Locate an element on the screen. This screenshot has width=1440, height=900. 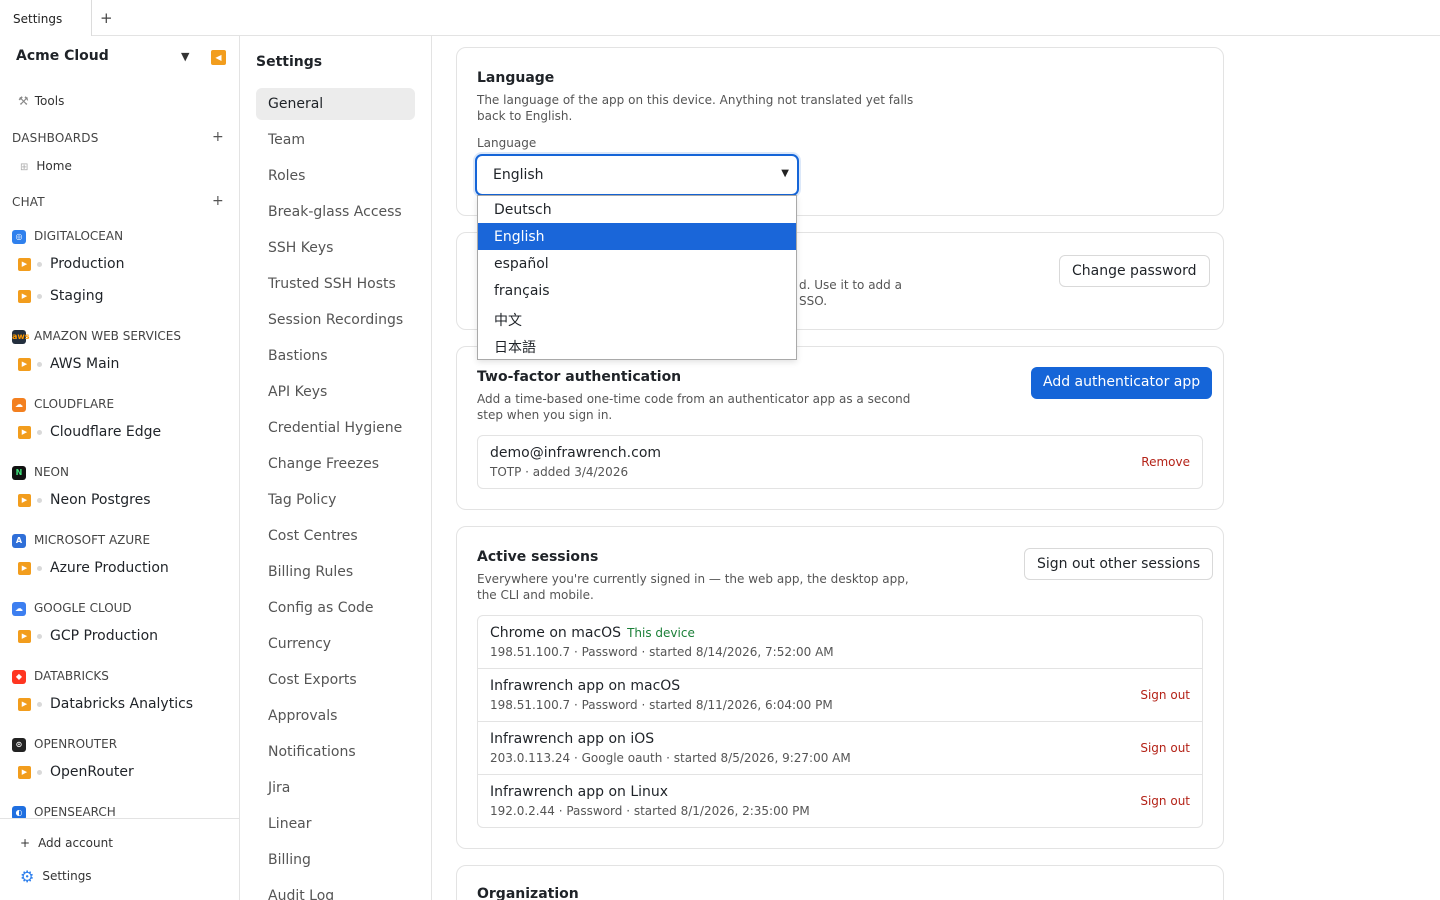
account-item: ▶ Production is located at coordinates (71, 264).